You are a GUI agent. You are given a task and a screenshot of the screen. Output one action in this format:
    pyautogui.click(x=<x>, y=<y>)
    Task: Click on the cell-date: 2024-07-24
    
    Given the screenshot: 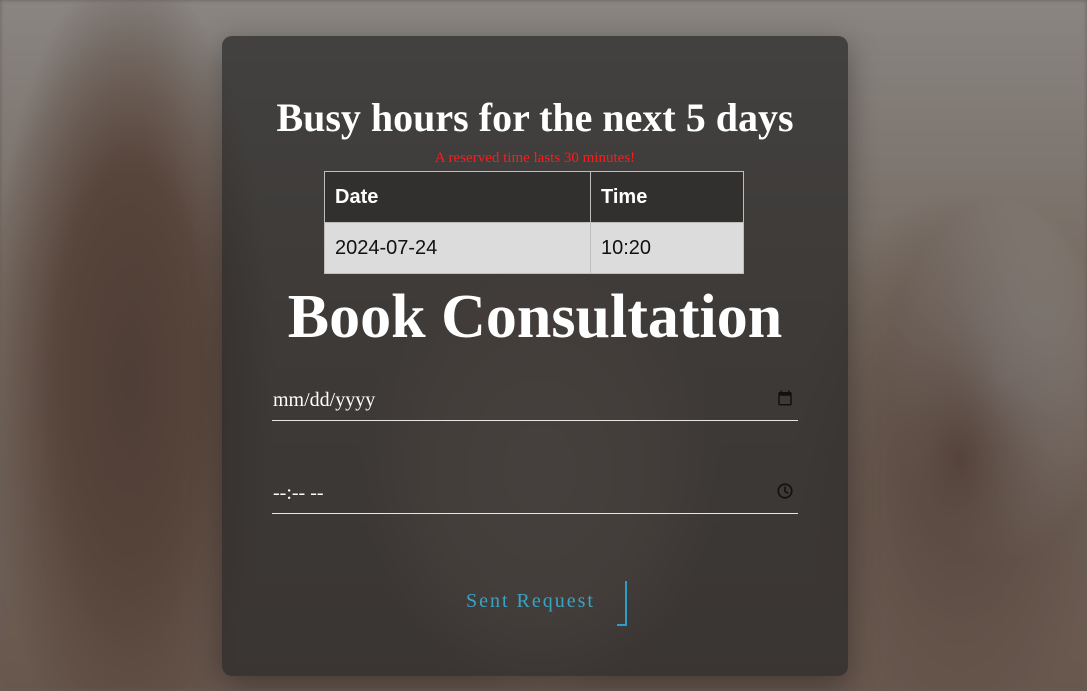 What is the action you would take?
    pyautogui.click(x=457, y=248)
    